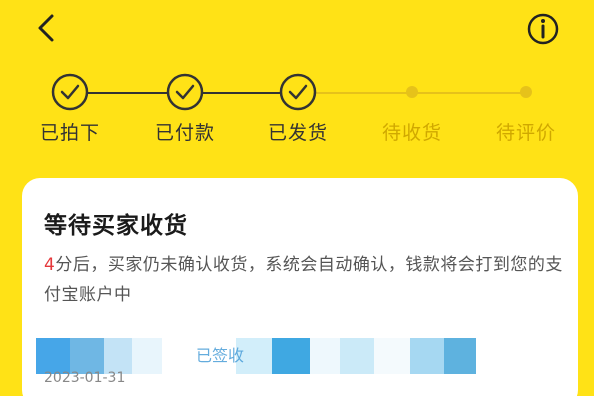  Describe the element at coordinates (526, 107) in the screenshot. I see `step-awaiting-review: 待评价` at that location.